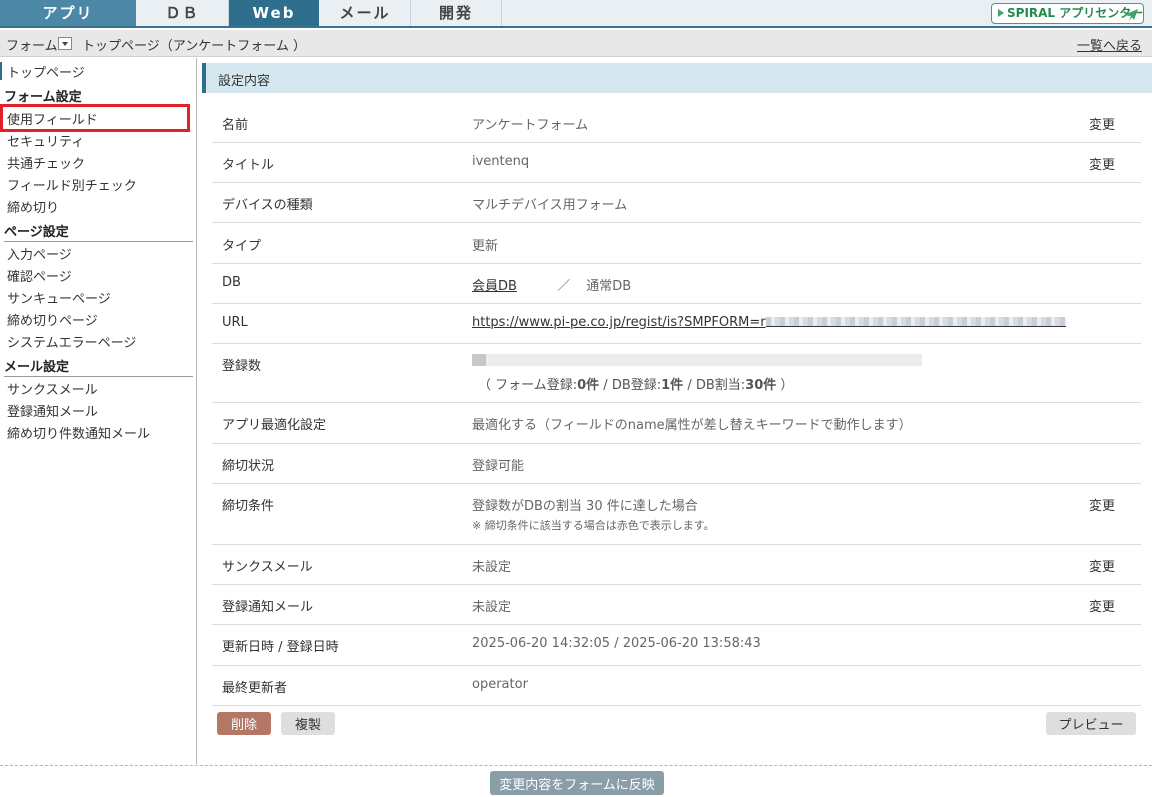  I want to click on row-note: ※ 締切条件に該当する場合は赤色で表示します。, so click(593, 525).